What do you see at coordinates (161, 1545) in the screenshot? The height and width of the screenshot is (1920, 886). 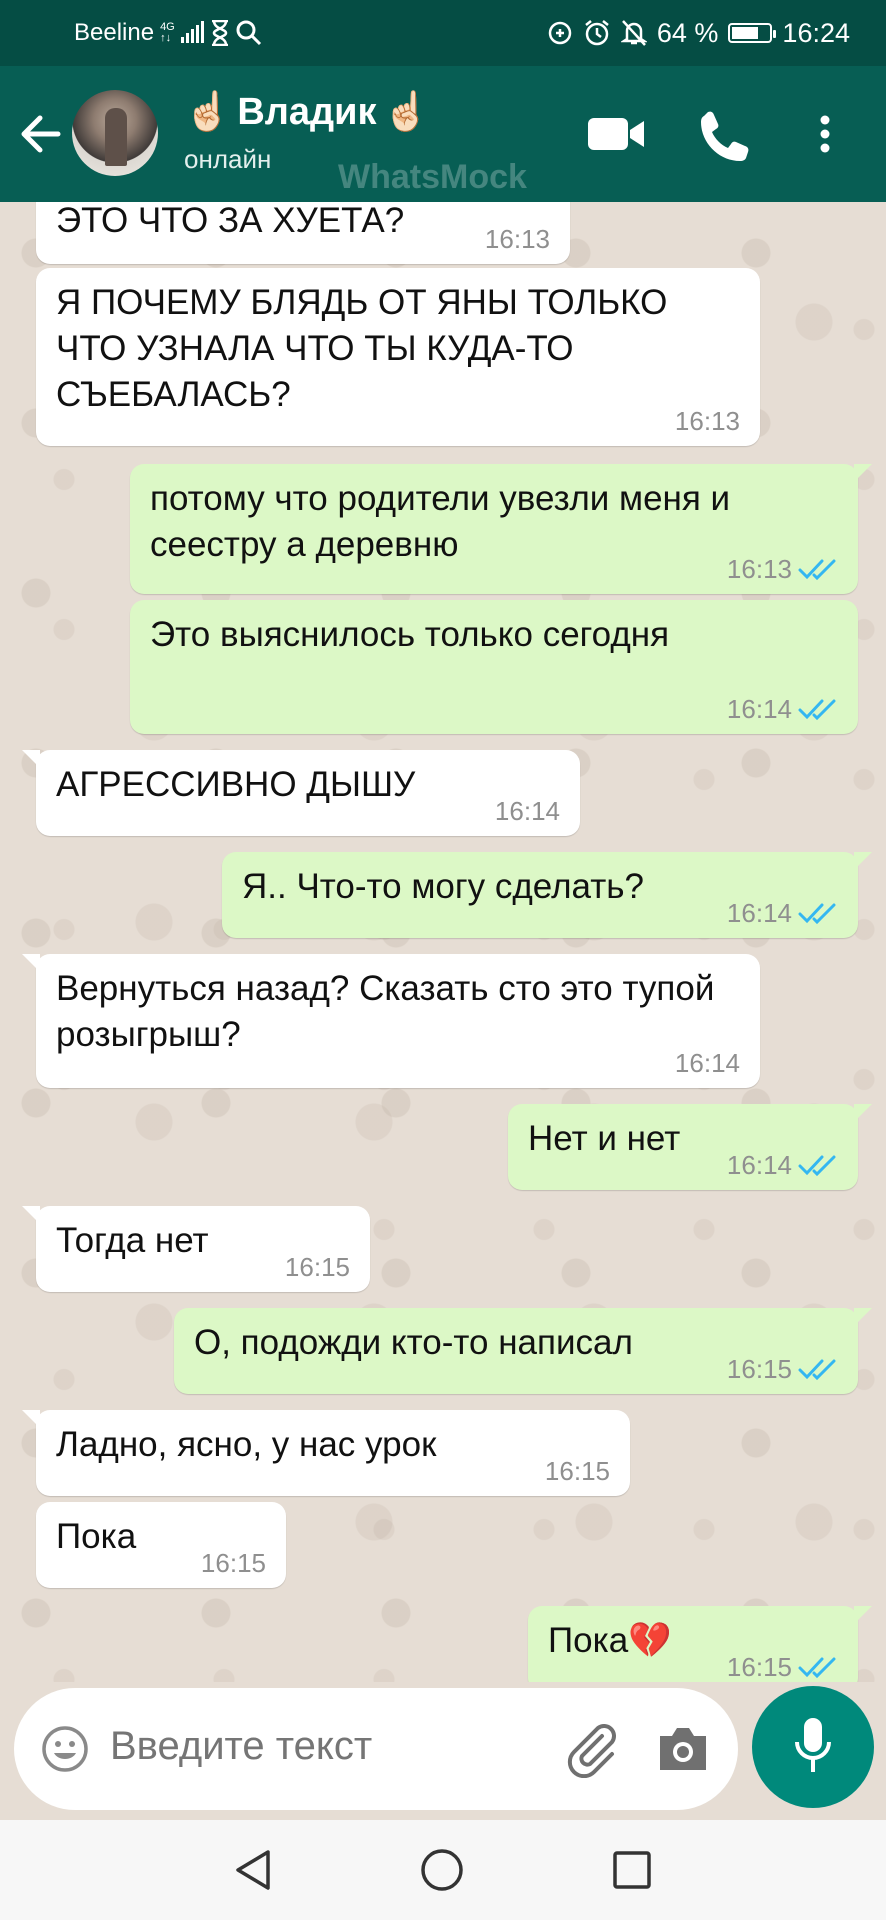 I see `message-incoming: Пока 16:15` at bounding box center [161, 1545].